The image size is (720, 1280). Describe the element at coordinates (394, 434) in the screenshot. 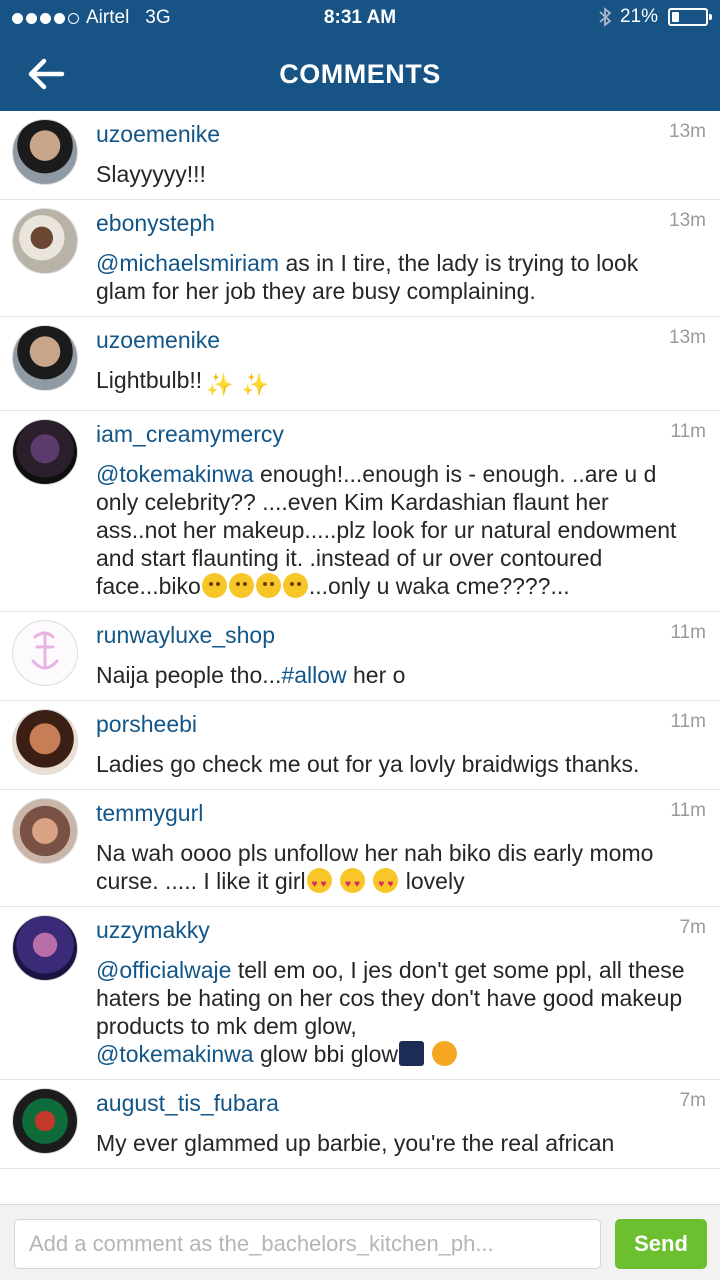

I see `comment-username: iam_creamymercy` at that location.